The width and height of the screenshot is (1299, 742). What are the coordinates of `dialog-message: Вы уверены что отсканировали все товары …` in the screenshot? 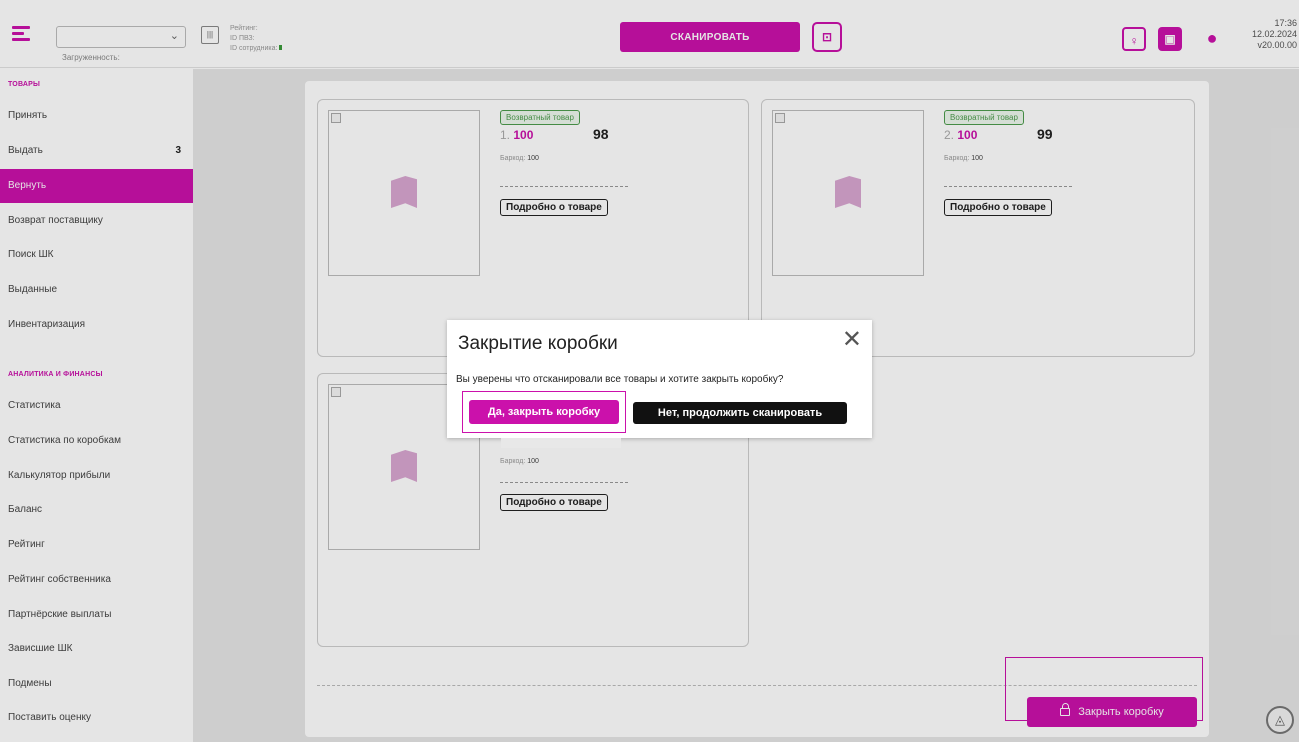 It's located at (620, 379).